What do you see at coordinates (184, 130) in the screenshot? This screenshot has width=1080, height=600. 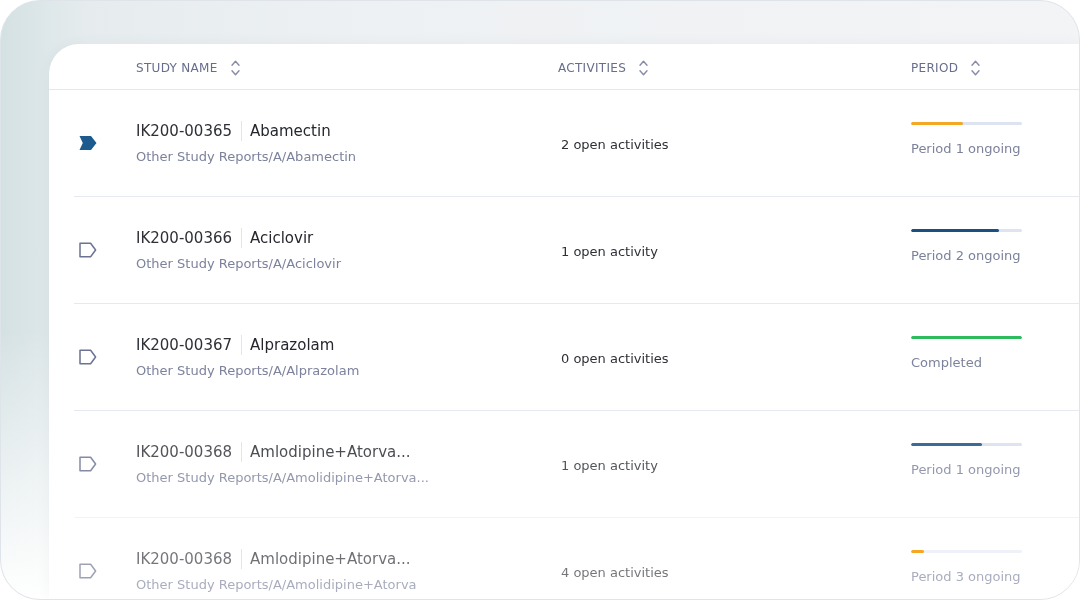 I see `study-id: IK200-00365` at bounding box center [184, 130].